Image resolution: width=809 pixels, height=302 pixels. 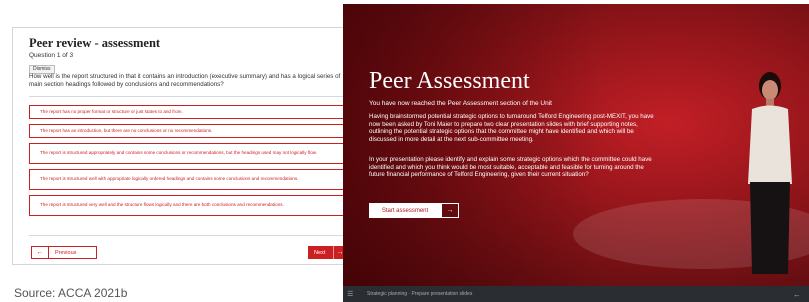 I want to click on panel-title: Peer Assessment, so click(x=449, y=81).